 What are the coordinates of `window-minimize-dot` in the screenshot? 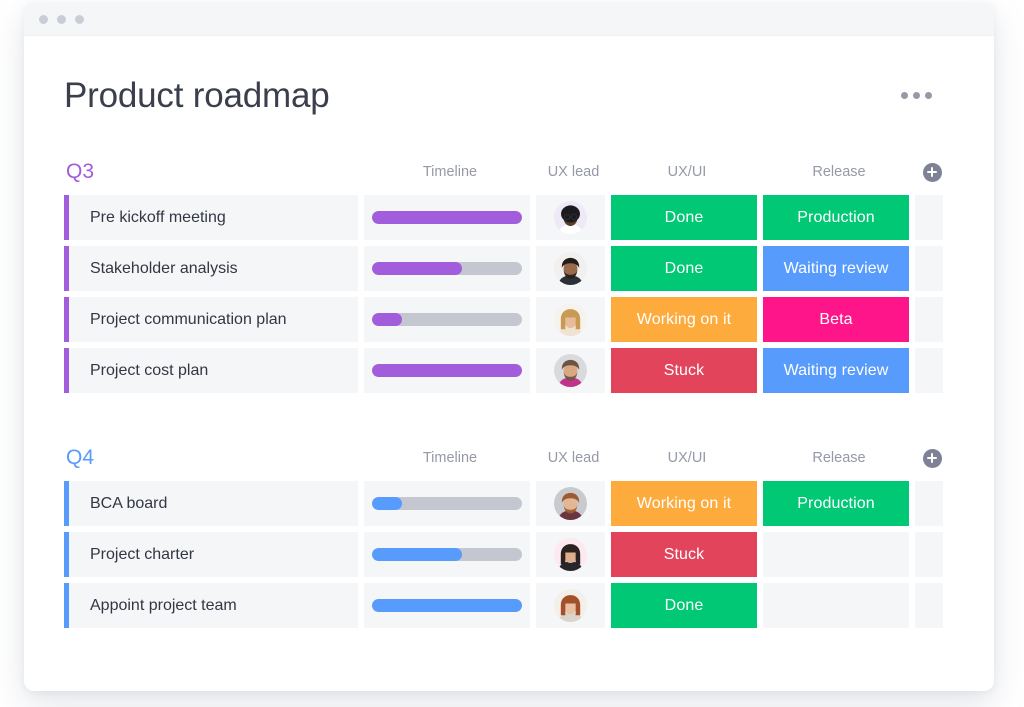 It's located at (61, 19).